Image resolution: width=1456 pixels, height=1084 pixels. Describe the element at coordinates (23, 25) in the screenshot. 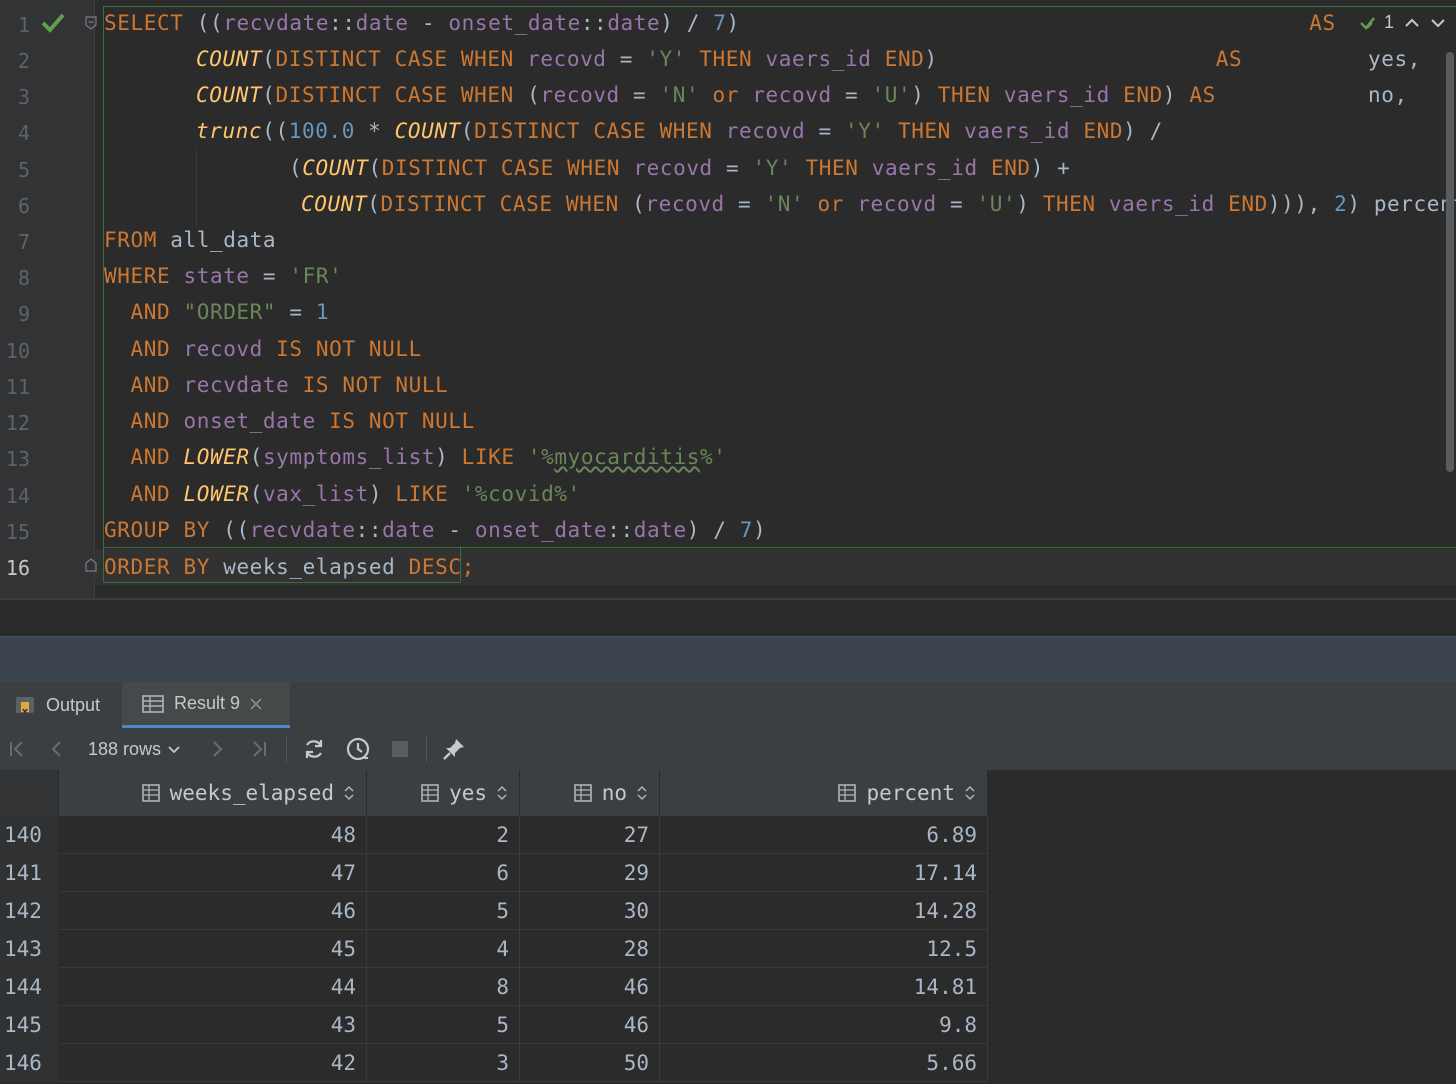

I see `line-number: 1` at that location.